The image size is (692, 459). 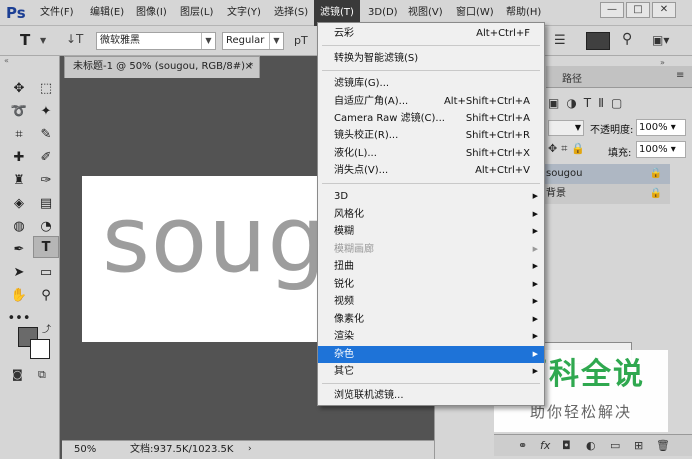 I want to click on background-color-swatch, so click(x=40, y=349).